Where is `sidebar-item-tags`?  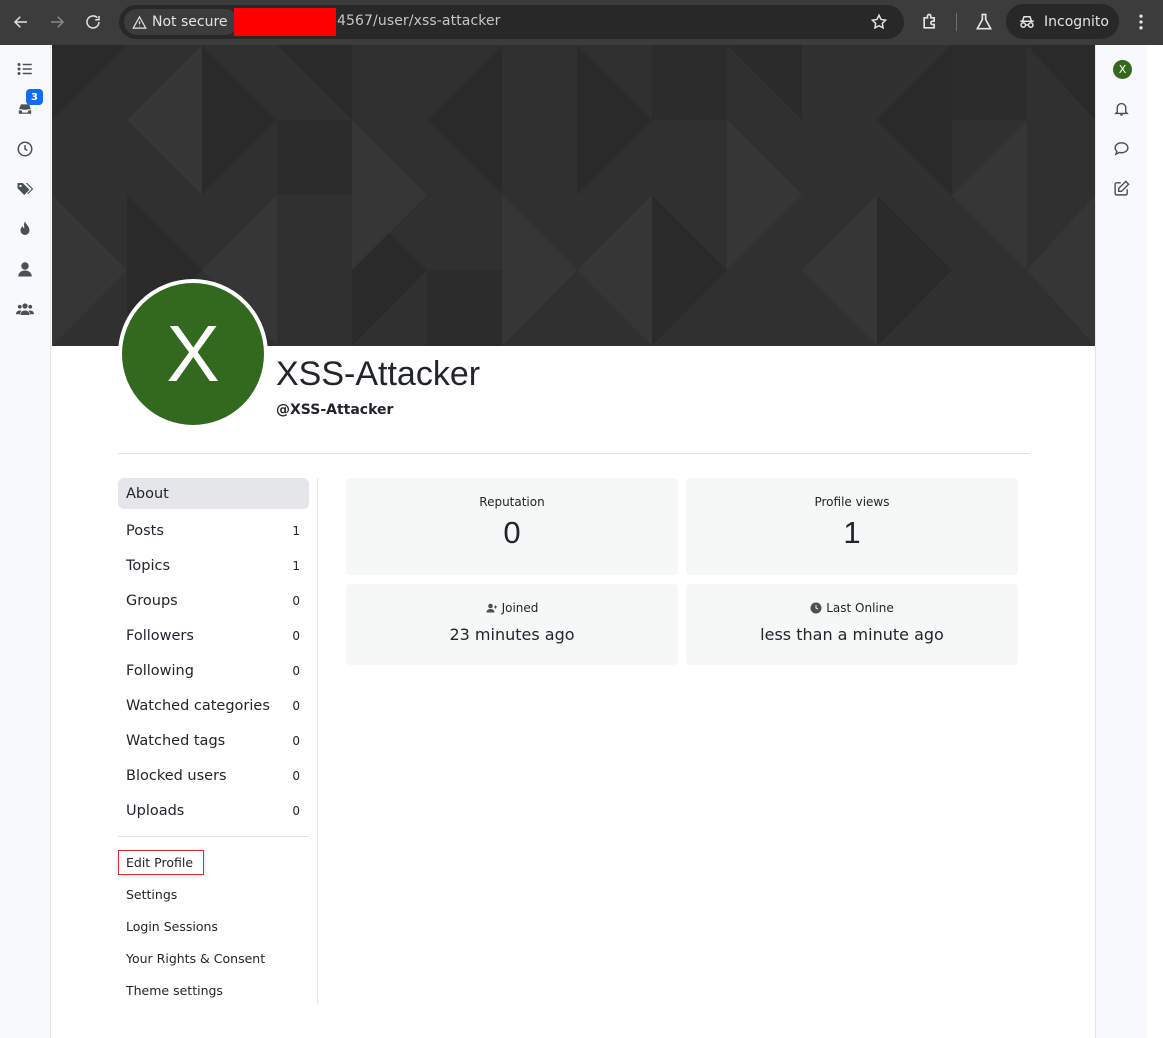 sidebar-item-tags is located at coordinates (25, 189).